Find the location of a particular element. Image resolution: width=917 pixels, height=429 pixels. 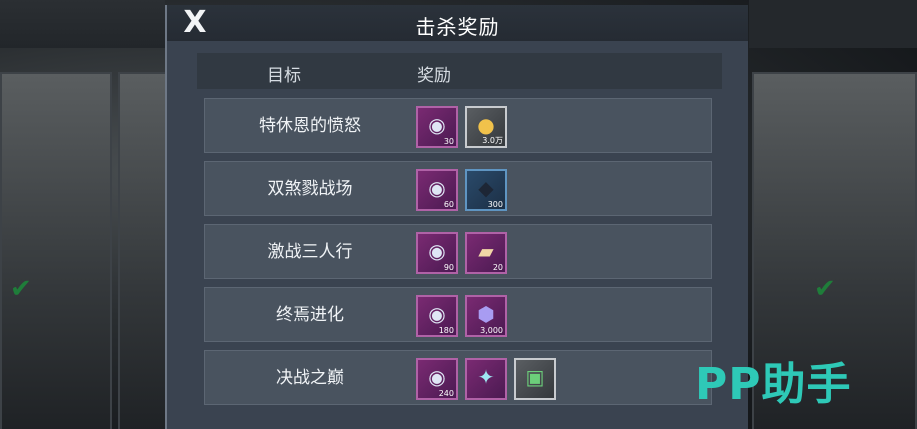

column-target-label: 目标 is located at coordinates (284, 76).